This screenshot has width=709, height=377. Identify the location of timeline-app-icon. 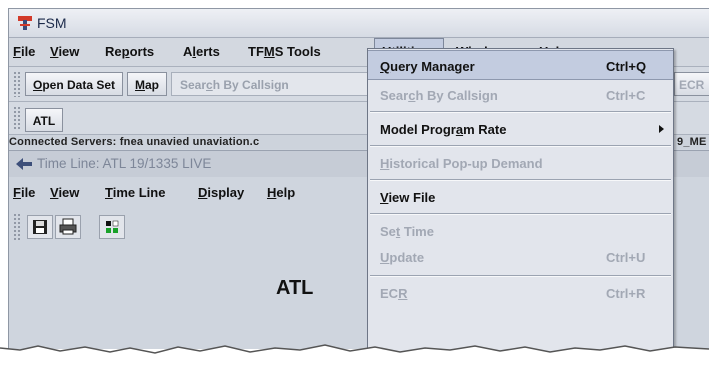
(24, 164).